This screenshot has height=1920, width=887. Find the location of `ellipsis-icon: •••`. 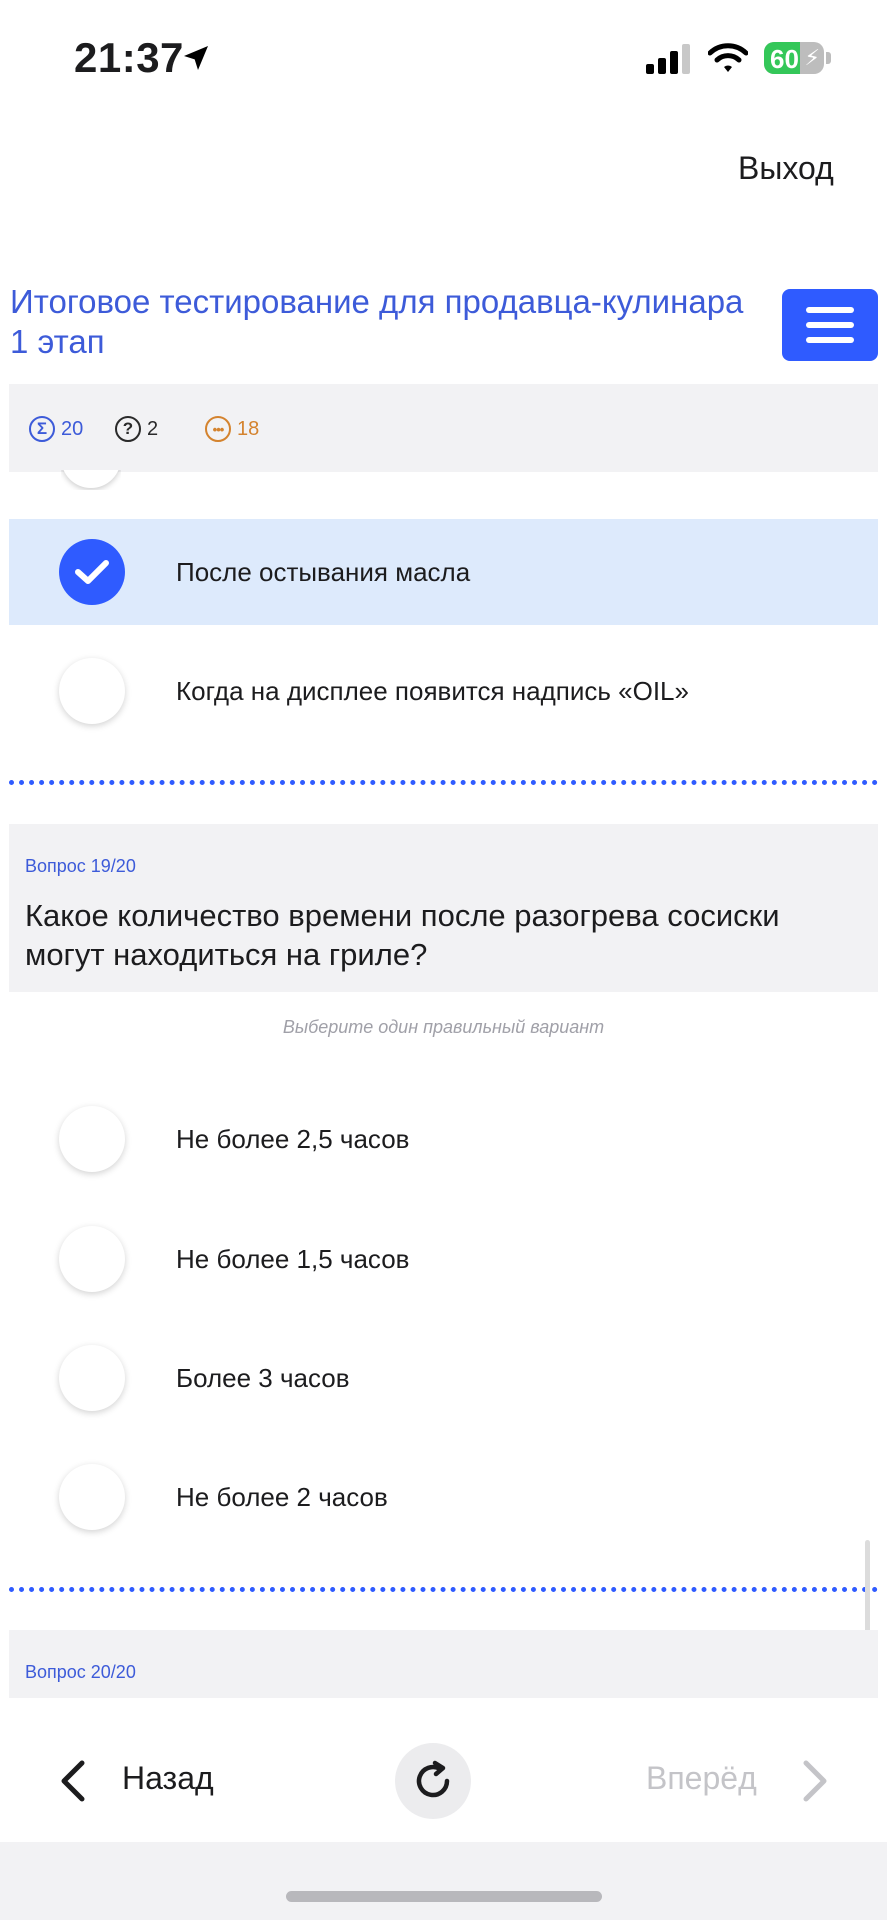

ellipsis-icon: ••• is located at coordinates (218, 429).